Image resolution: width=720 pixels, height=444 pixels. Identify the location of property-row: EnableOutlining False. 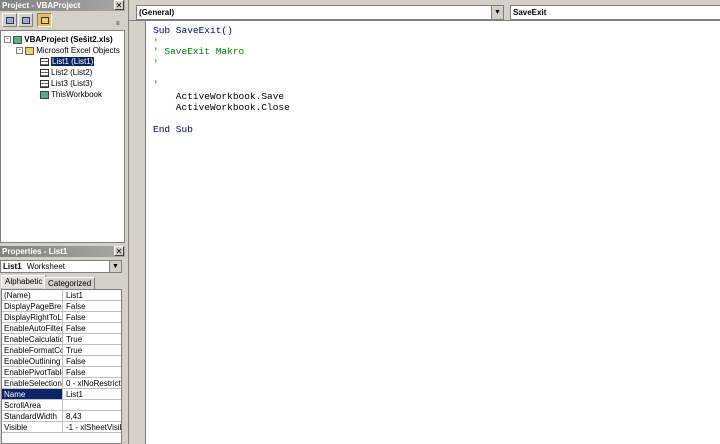
(61, 361).